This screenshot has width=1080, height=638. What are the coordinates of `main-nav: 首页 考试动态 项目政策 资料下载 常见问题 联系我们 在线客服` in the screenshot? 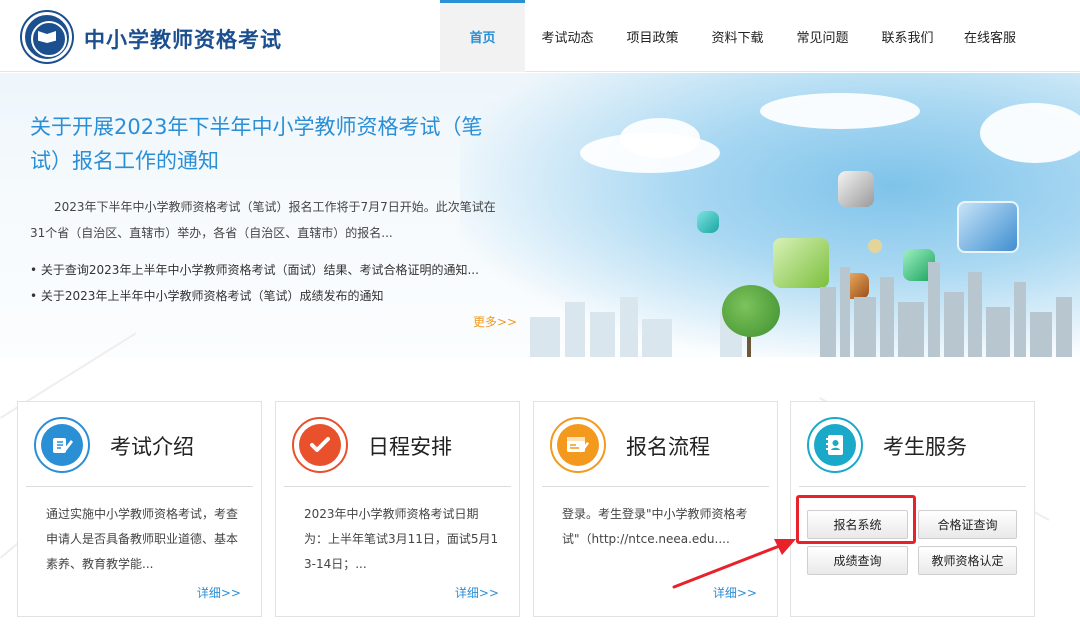 It's located at (735, 36).